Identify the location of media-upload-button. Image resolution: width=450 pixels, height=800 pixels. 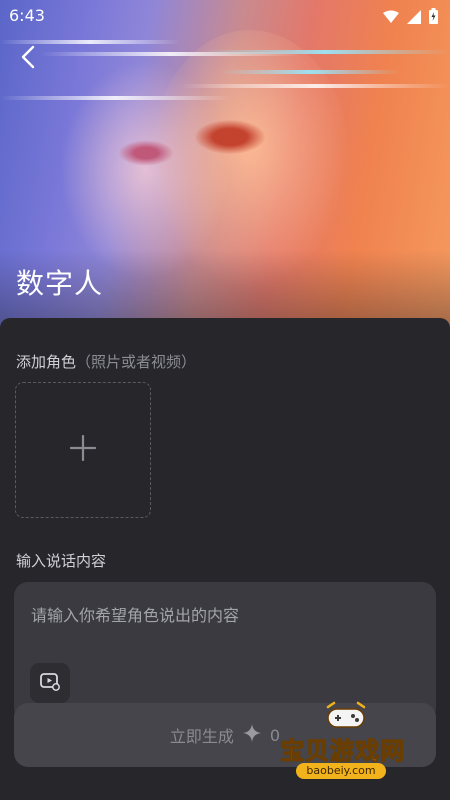
(50, 683).